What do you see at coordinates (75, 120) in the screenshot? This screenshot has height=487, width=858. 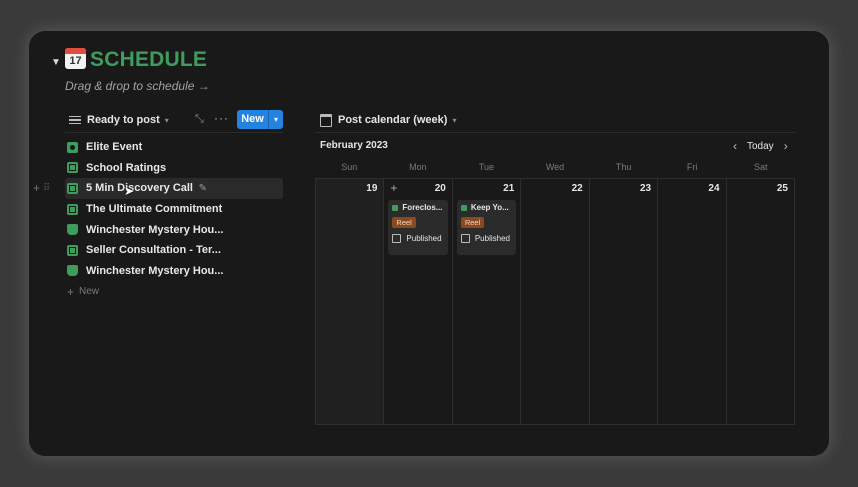 I see `list-icon` at bounding box center [75, 120].